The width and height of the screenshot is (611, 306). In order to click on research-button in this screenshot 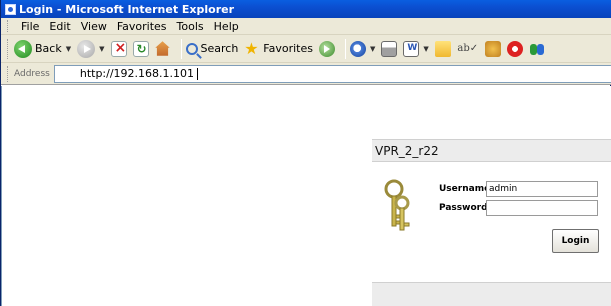, I will do `click(492, 49)`.